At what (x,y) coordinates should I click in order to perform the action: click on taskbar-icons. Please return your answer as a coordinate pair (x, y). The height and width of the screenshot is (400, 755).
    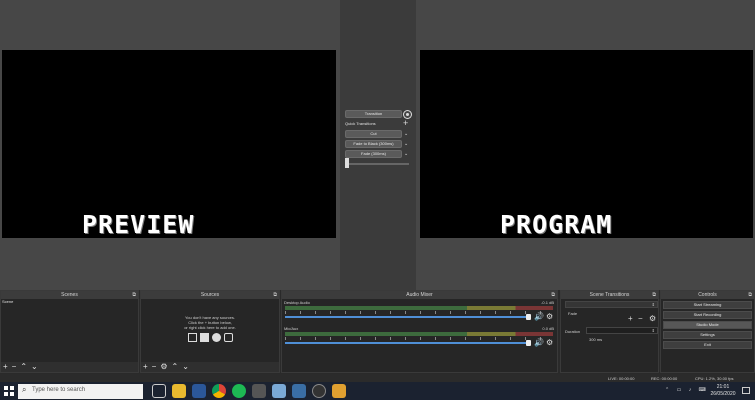
    Looking at the image, I should click on (249, 391).